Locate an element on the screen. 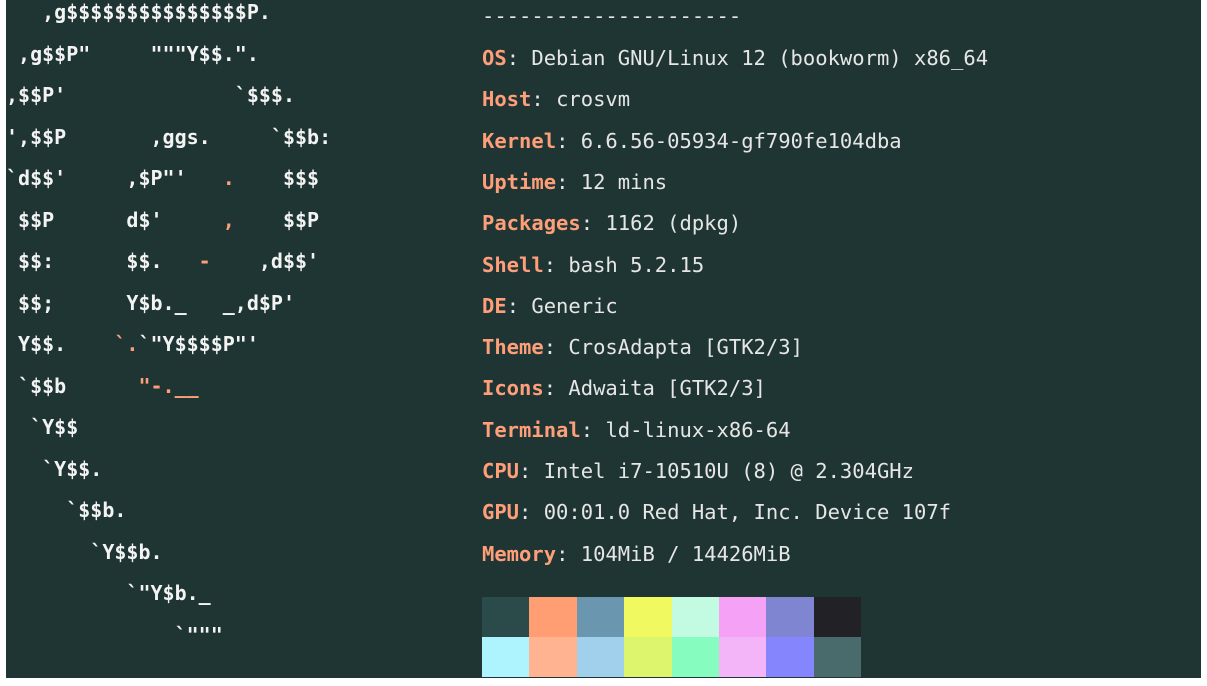 The width and height of the screenshot is (1207, 686). info-line-uptime: Uptime: 12 mins is located at coordinates (574, 182).